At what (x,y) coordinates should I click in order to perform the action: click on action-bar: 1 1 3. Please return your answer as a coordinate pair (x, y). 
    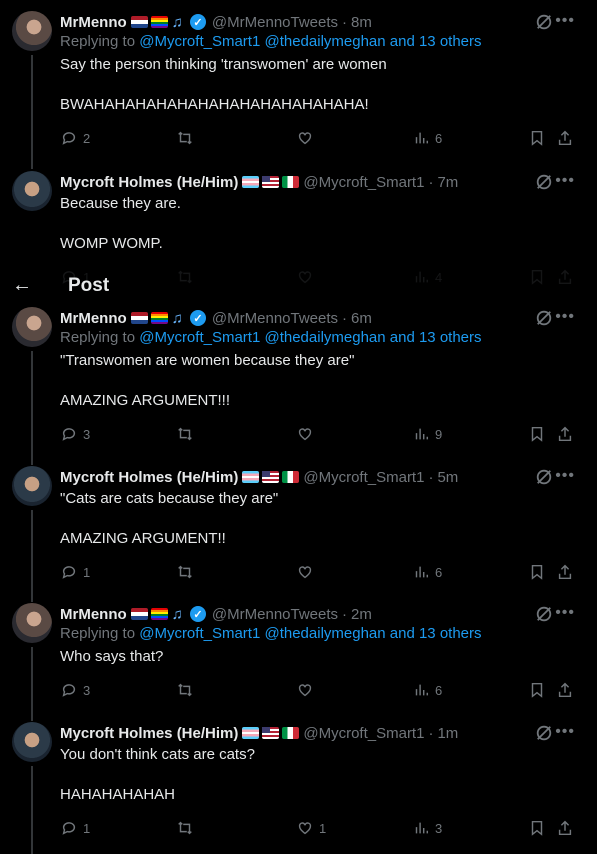
    Looking at the image, I should click on (323, 829).